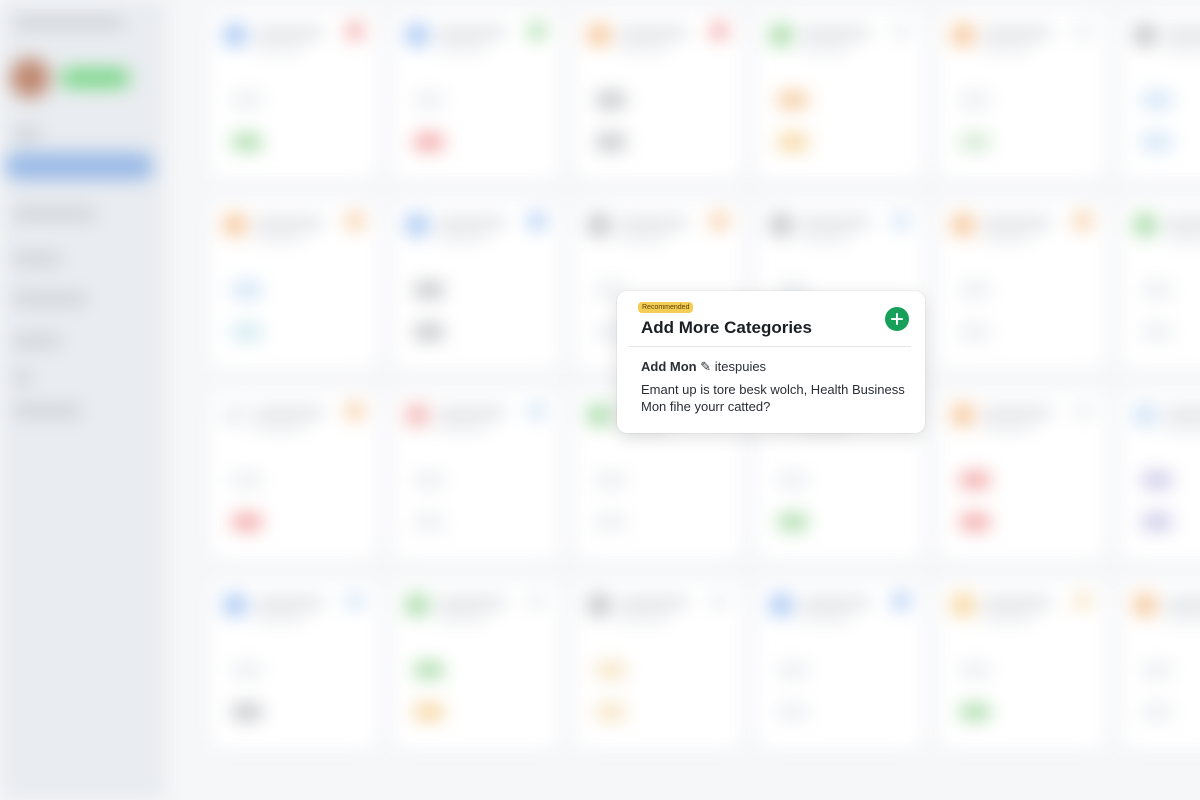 The height and width of the screenshot is (800, 1200). Describe the element at coordinates (669, 366) in the screenshot. I see `subtitle-bold: Add Mon` at that location.